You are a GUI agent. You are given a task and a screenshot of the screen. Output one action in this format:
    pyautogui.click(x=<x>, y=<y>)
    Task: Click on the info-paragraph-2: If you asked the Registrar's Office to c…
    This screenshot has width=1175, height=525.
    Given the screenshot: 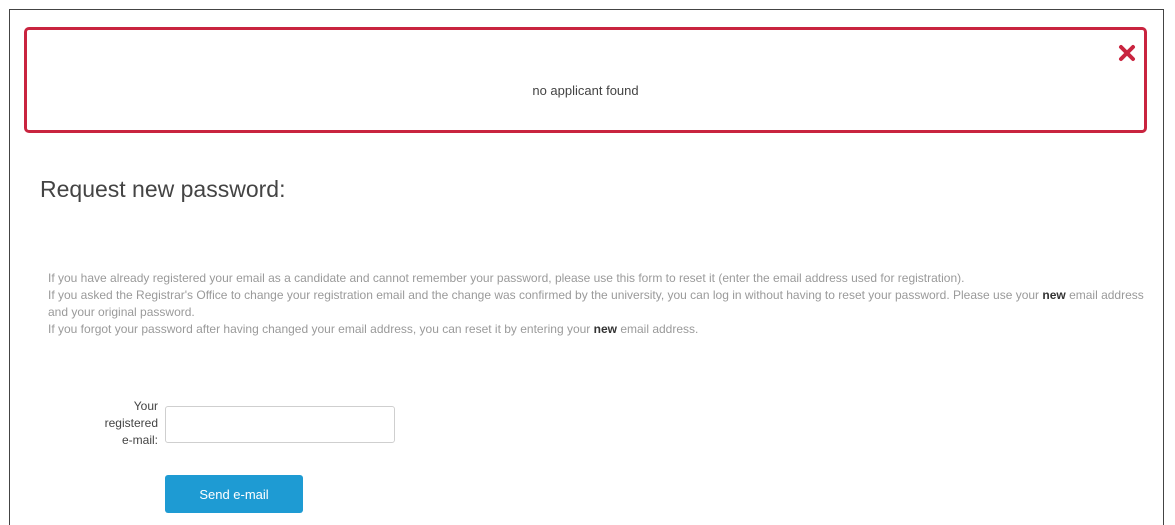 What is the action you would take?
    pyautogui.click(x=596, y=303)
    